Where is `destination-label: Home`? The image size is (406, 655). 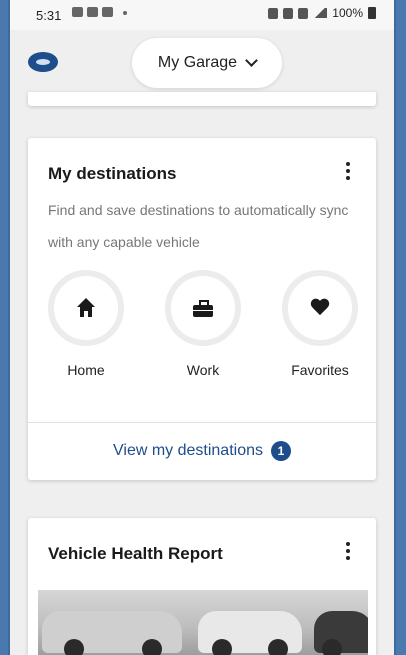 destination-label: Home is located at coordinates (86, 370).